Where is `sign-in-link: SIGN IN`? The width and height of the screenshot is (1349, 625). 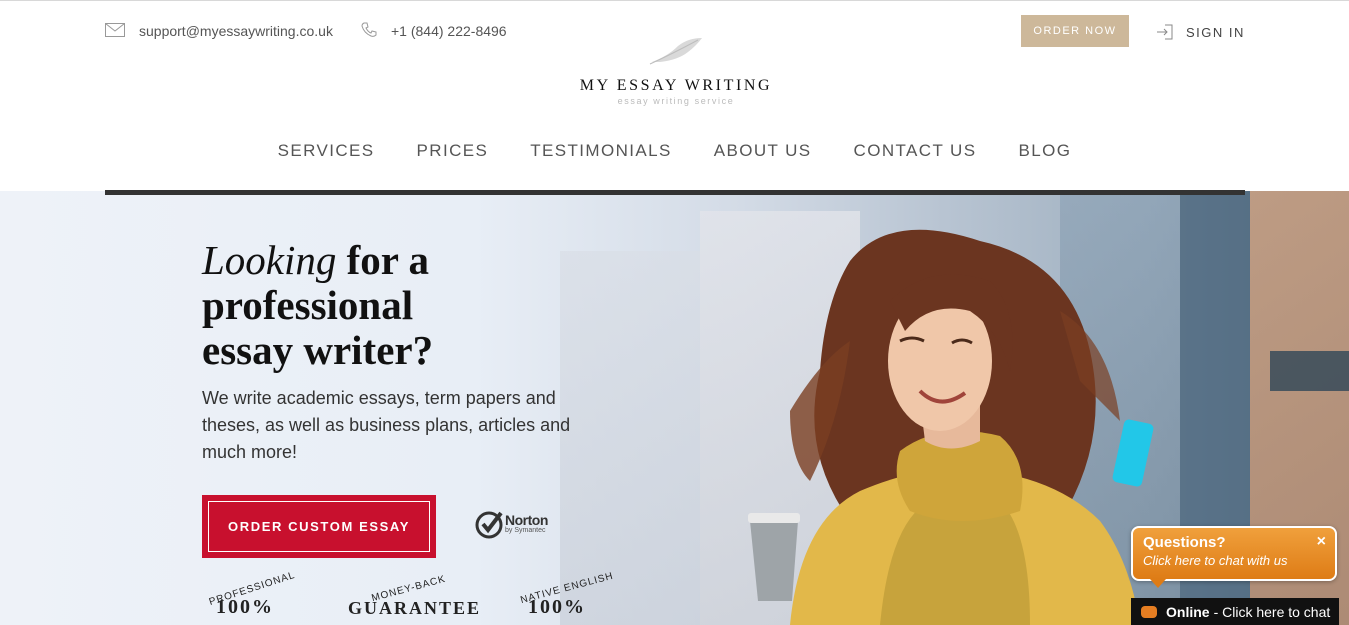
sign-in-link: SIGN IN is located at coordinates (1200, 32).